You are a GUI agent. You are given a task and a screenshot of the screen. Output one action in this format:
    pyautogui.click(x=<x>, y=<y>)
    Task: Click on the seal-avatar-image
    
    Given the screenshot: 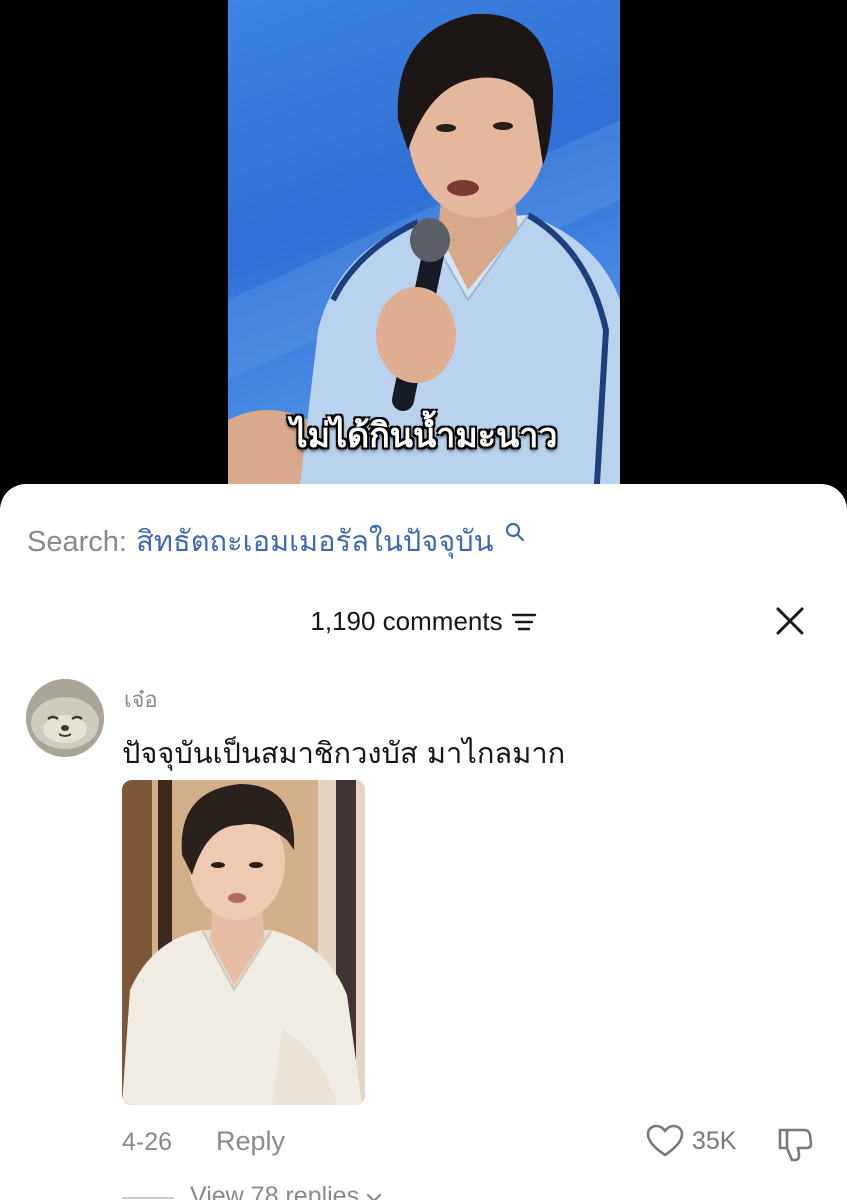 What is the action you would take?
    pyautogui.click(x=65, y=718)
    